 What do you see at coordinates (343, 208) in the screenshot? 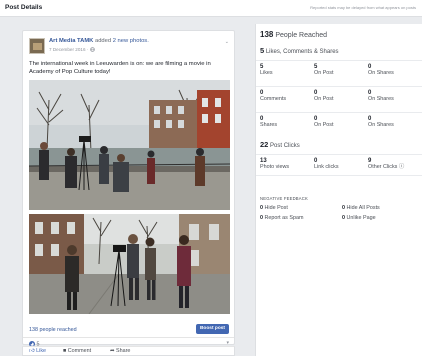
I see `hide-all-posts-count: 0` at bounding box center [343, 208].